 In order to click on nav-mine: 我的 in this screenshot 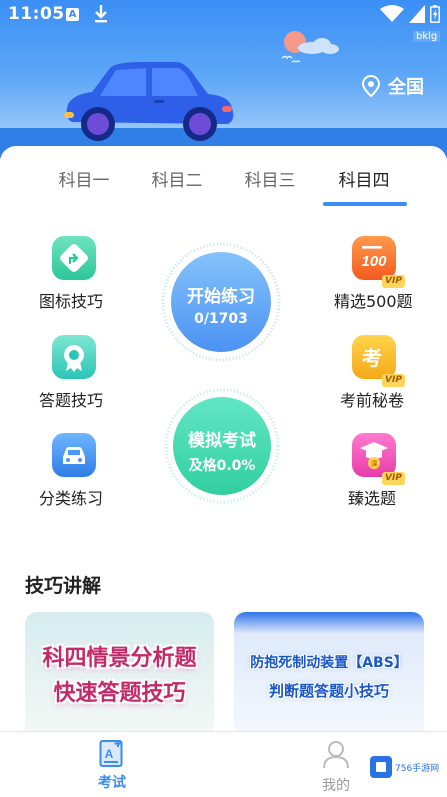, I will do `click(336, 765)`.